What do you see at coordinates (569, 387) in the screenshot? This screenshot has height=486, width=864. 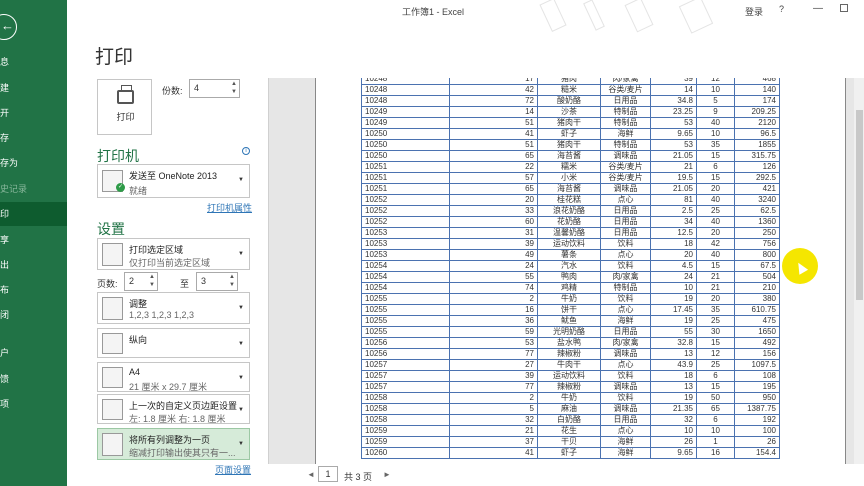 I see `table-cell: 辣椒粉` at bounding box center [569, 387].